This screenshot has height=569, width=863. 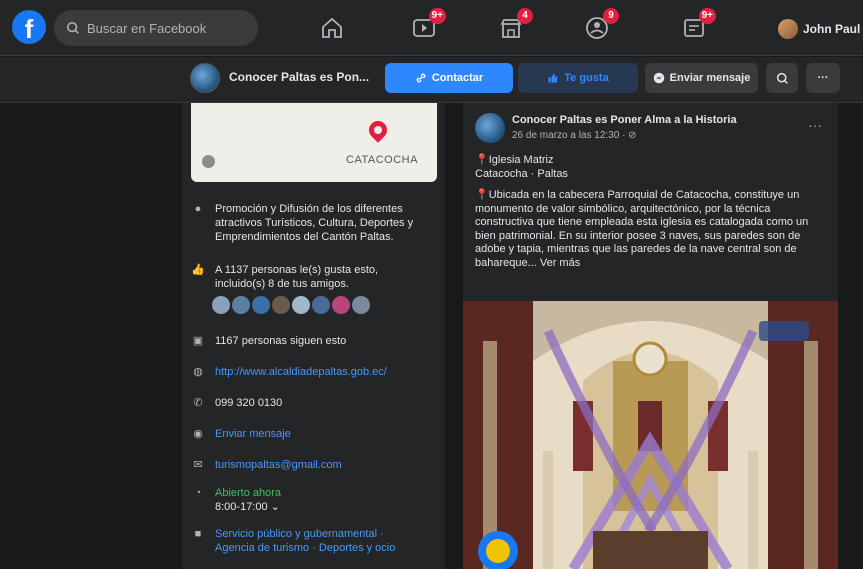 I want to click on send-message-button: Enviar mensaje, so click(x=701, y=78).